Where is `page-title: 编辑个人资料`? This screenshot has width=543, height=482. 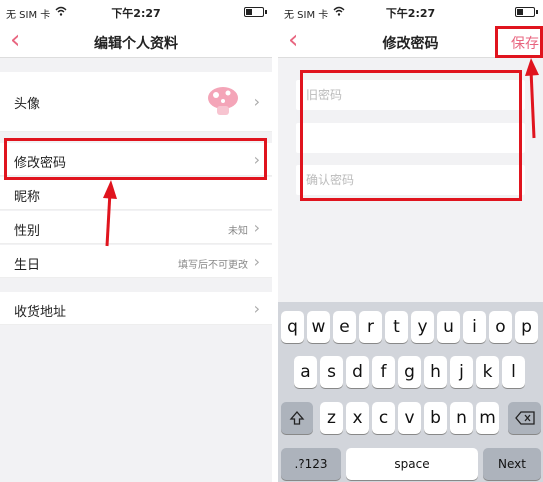 page-title: 编辑个人资料 is located at coordinates (136, 44).